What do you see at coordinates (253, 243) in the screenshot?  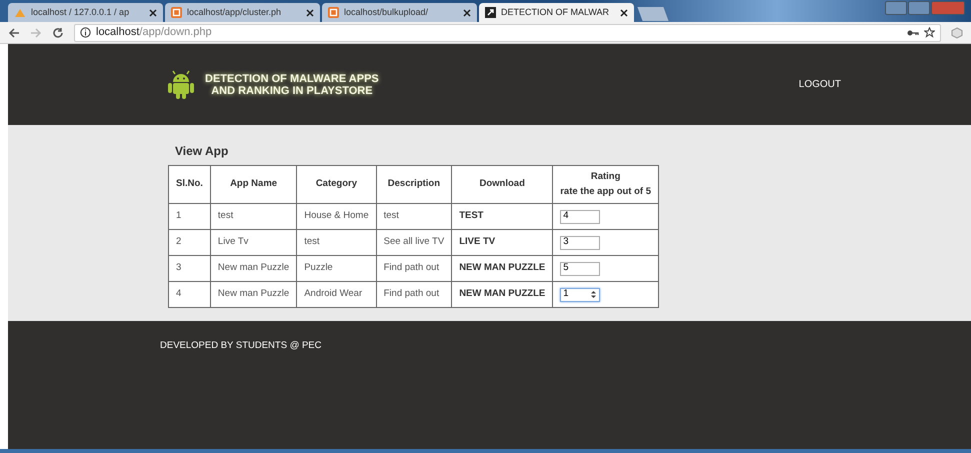 I see `table-cell: Live Tv` at bounding box center [253, 243].